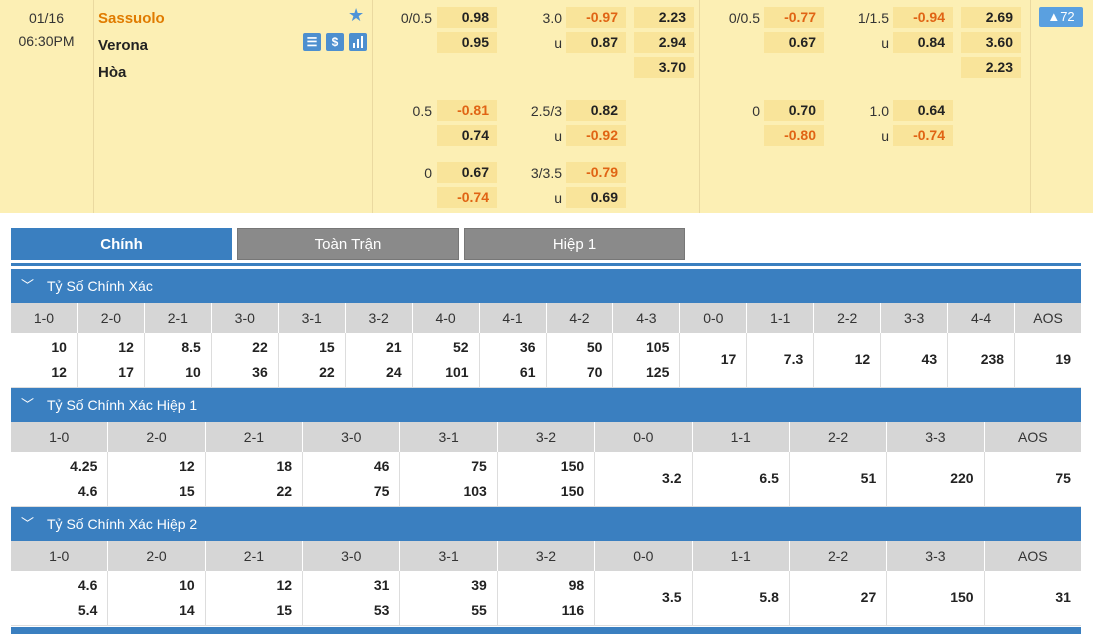 Image resolution: width=1093 pixels, height=634 pixels. I want to click on tab-full-match: Toàn Trận, so click(348, 244).